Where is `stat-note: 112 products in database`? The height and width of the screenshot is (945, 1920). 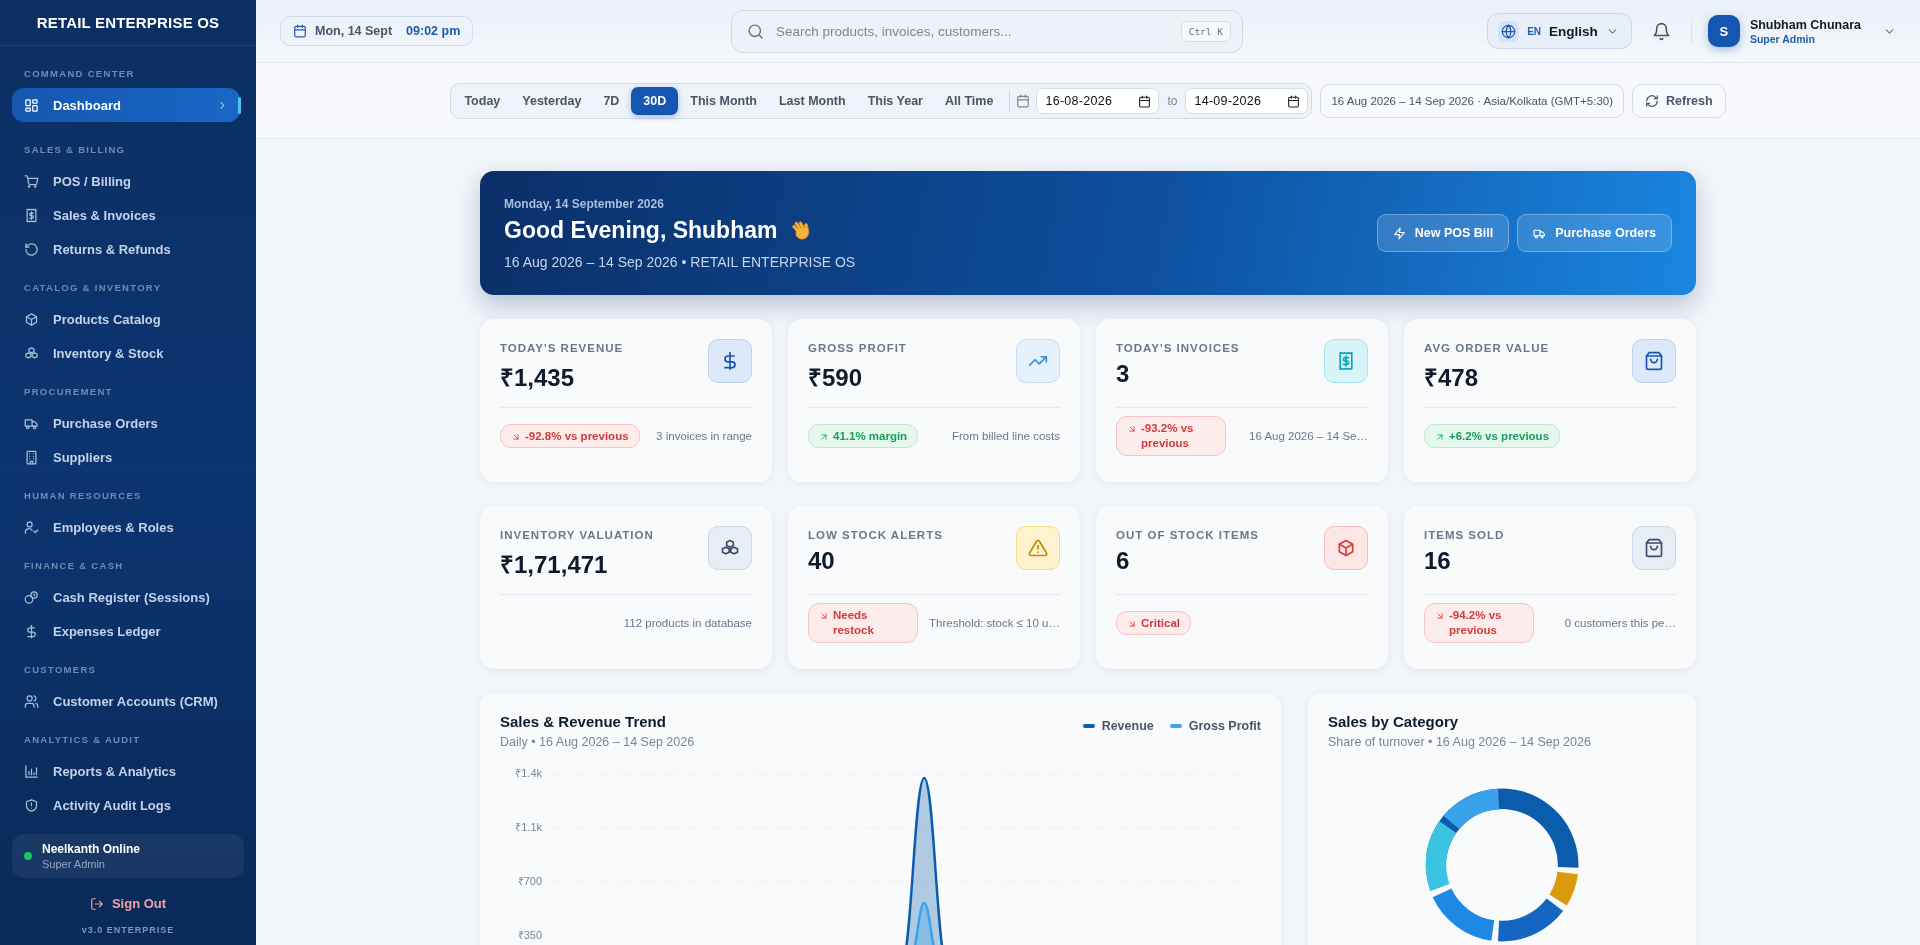 stat-note: 112 products in database is located at coordinates (687, 623).